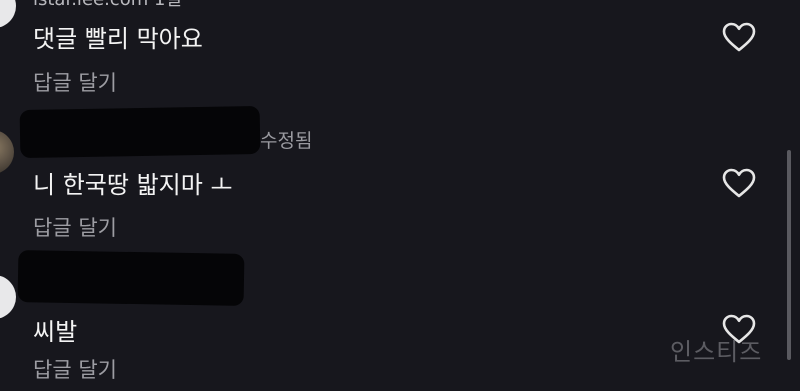 This screenshot has height=391, width=800. I want to click on comment-text: 씨발, so click(55, 332).